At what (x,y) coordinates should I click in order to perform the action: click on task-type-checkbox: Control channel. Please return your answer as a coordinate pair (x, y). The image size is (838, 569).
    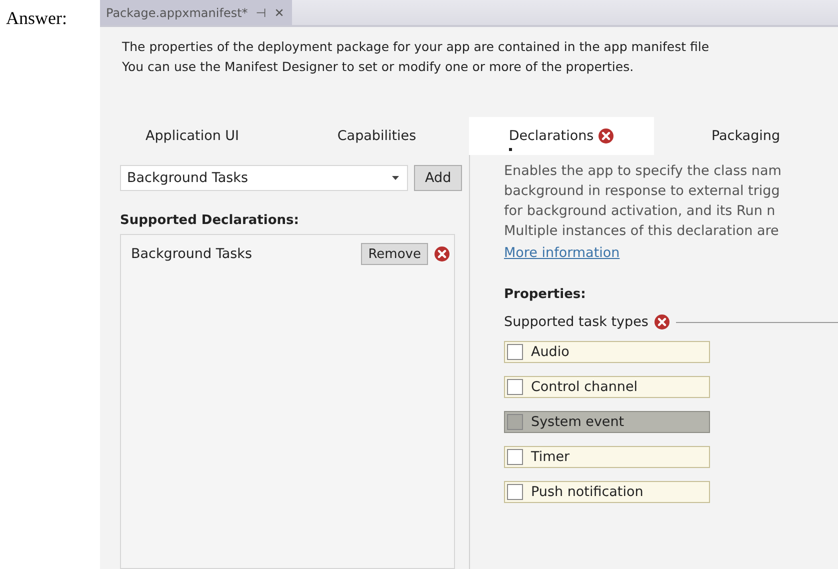
    Looking at the image, I should click on (607, 387).